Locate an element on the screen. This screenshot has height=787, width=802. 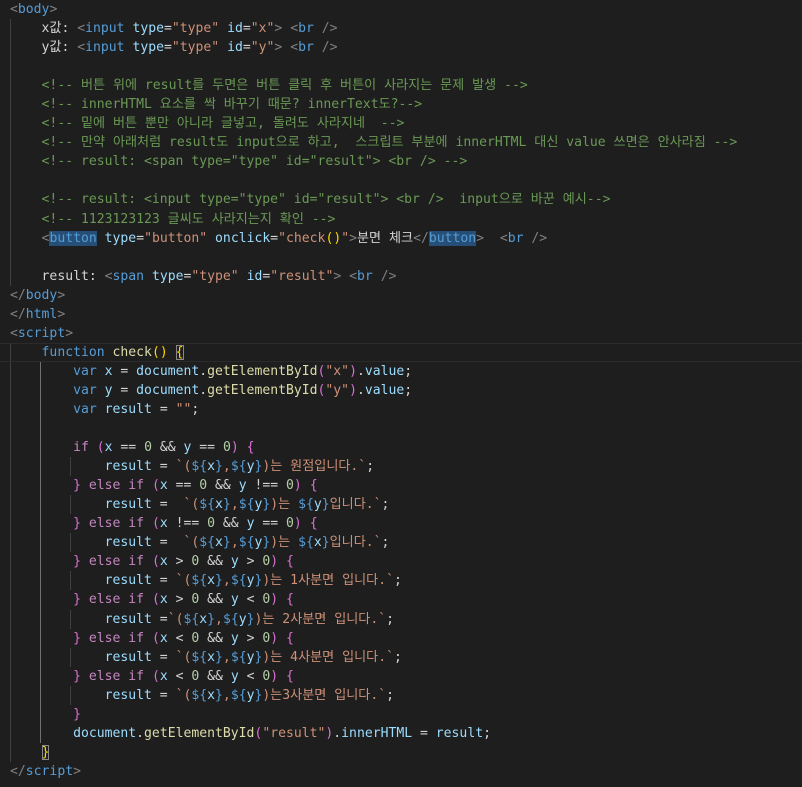
code-token-b1-match: { is located at coordinates (179, 352).